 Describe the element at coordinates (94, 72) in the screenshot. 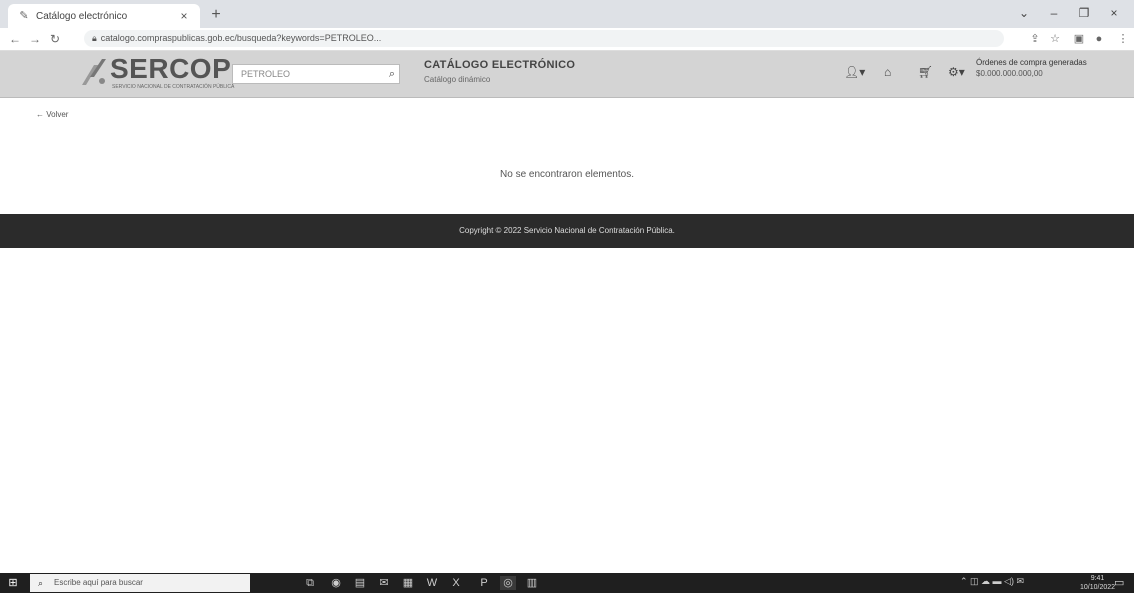

I see `logo-mark-icon` at that location.